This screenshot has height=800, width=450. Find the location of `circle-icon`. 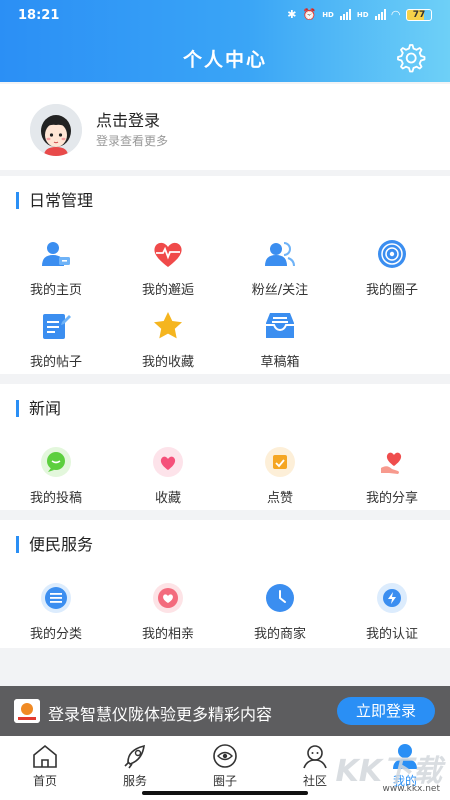

circle-icon is located at coordinates (392, 254).